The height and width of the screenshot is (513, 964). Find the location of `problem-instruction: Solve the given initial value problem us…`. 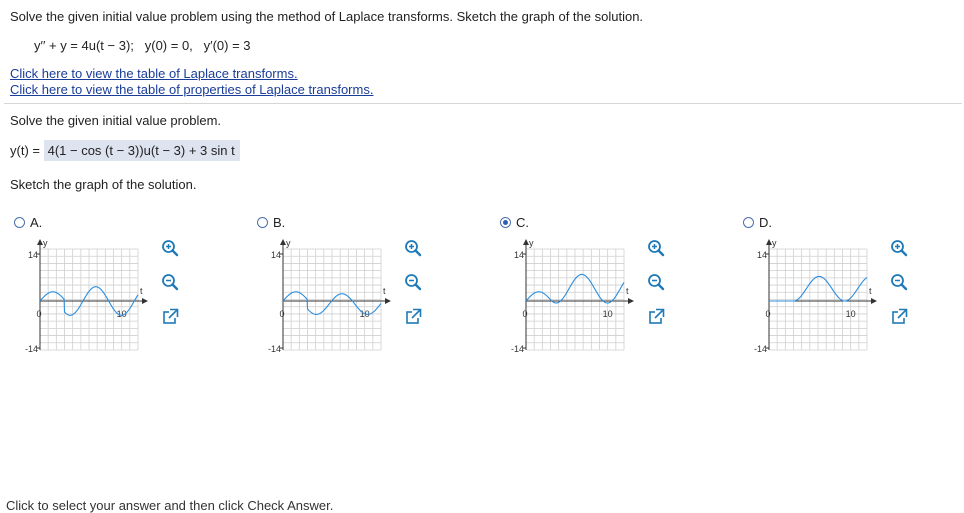

problem-instruction: Solve the given initial value problem us… is located at coordinates (327, 16).